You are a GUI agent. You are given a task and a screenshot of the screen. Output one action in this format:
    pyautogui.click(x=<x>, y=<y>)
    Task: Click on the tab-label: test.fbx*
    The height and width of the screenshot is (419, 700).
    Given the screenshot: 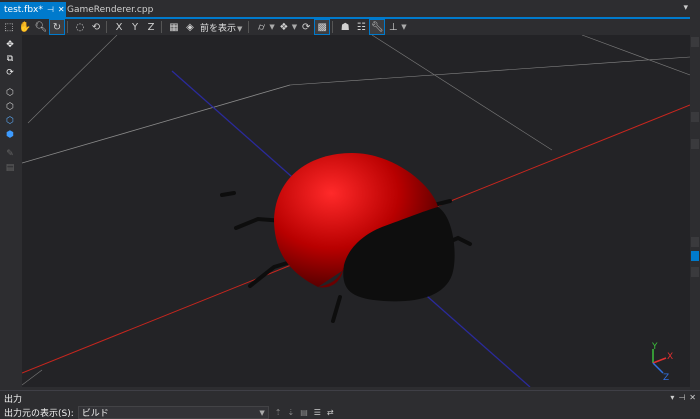 What is the action you would take?
    pyautogui.click(x=23, y=9)
    